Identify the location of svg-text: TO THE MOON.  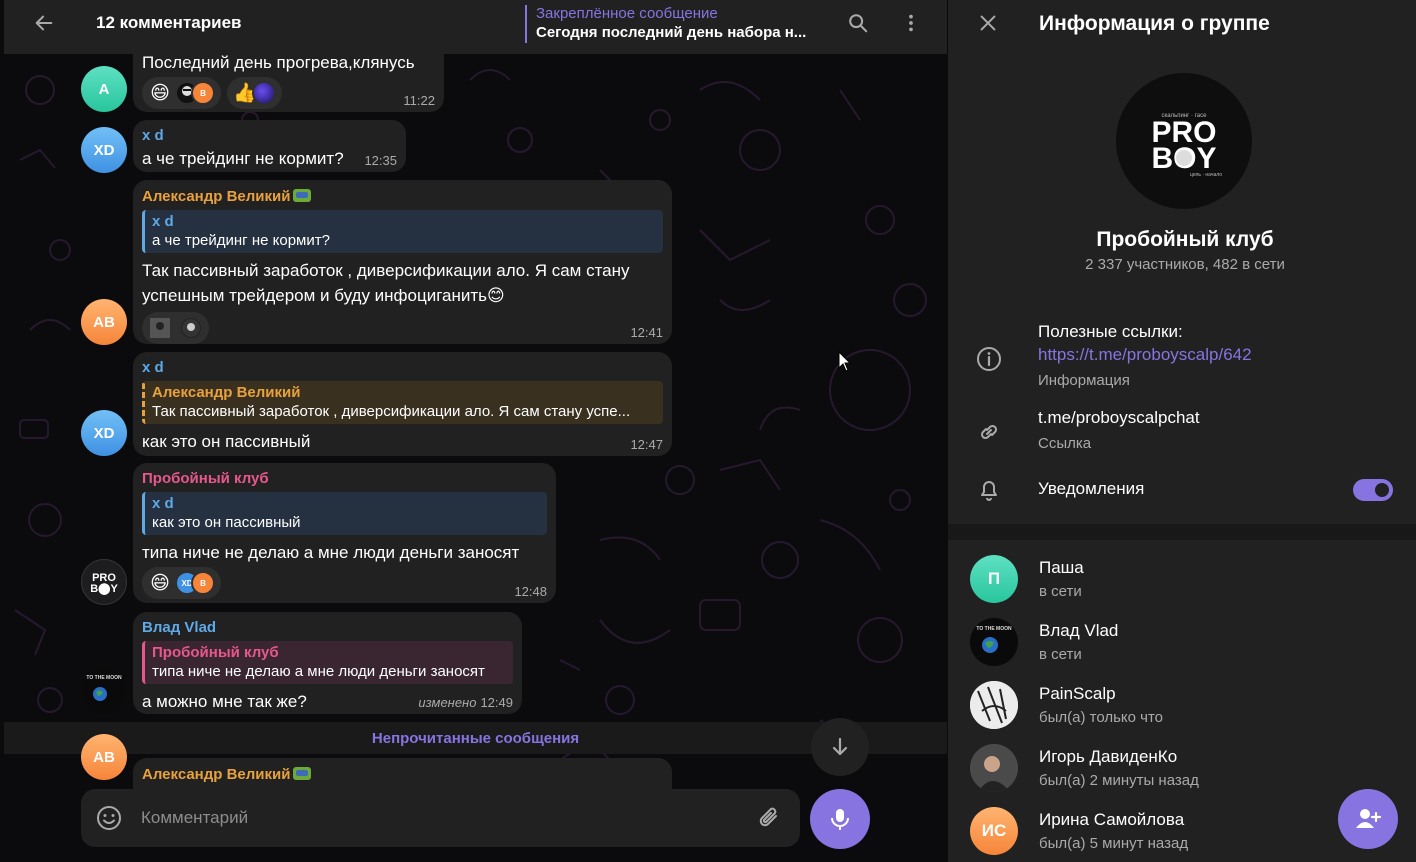
(104, 678).